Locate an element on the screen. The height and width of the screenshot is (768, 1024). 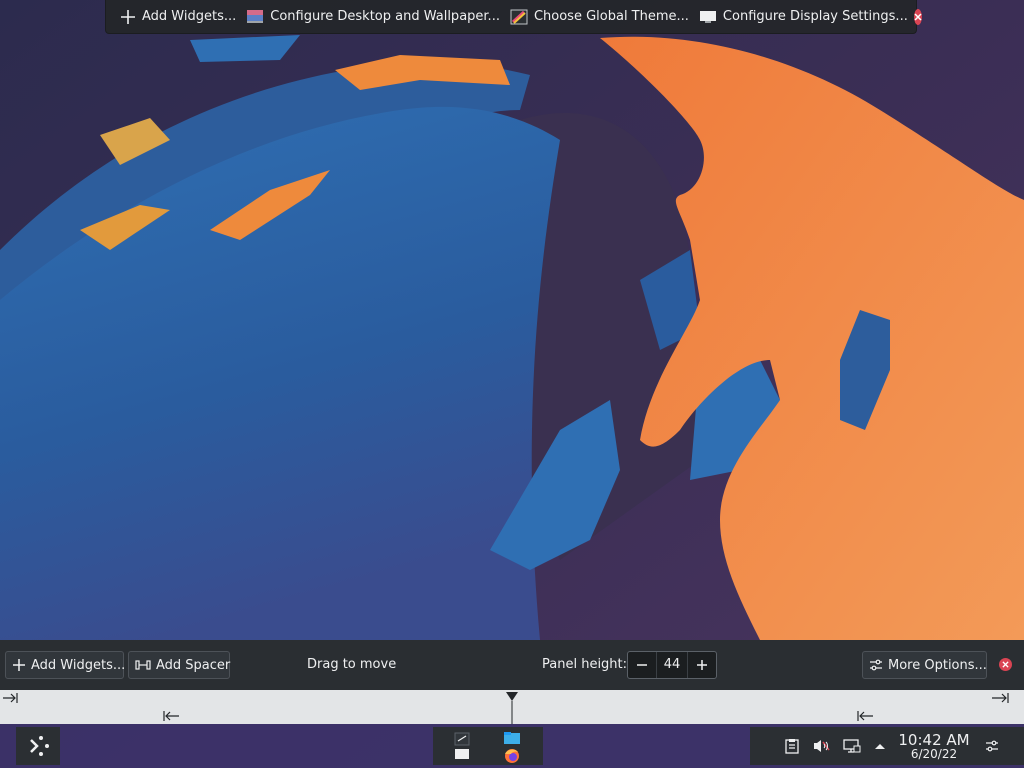
desktop-wallpaper-icon is located at coordinates (255, 16).